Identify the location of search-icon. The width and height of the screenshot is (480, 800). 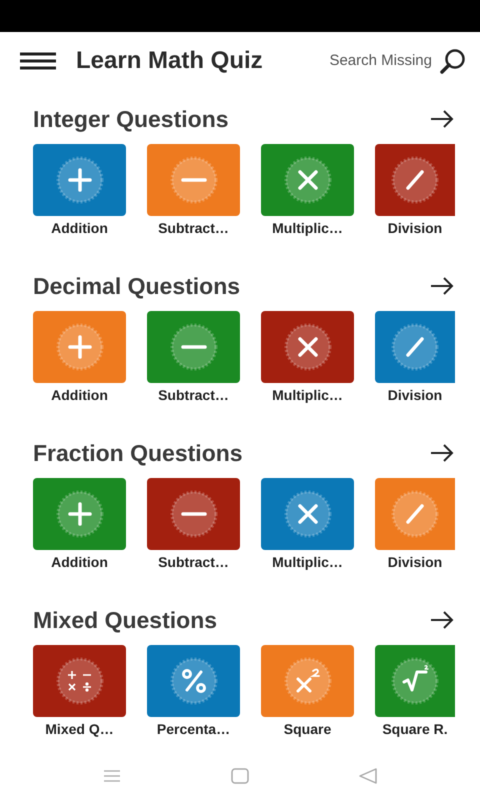
(453, 61).